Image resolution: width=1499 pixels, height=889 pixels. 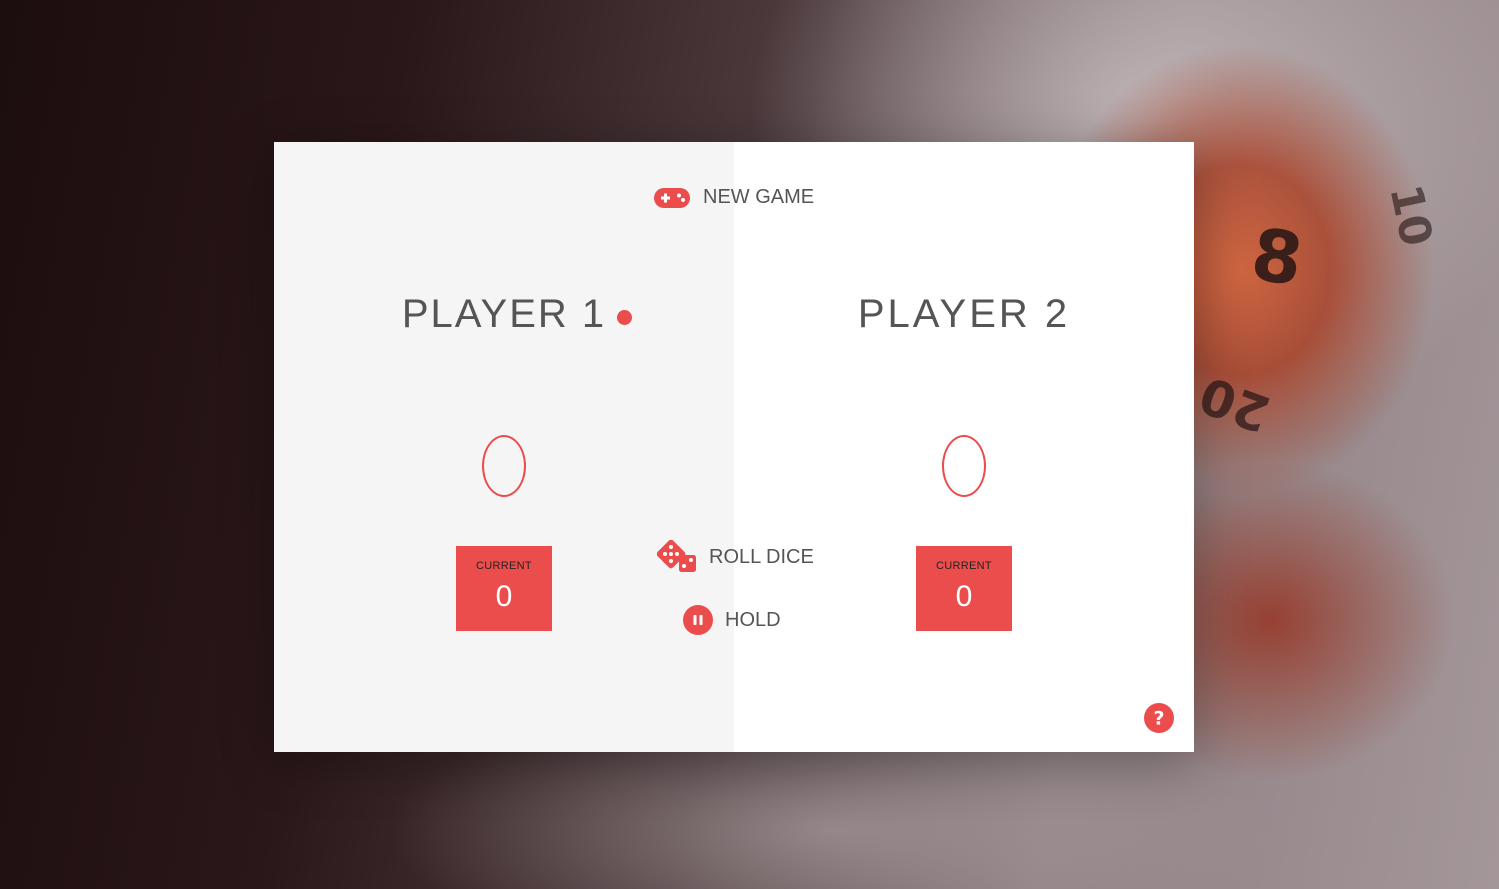 What do you see at coordinates (1410, 215) in the screenshot?
I see `background-die-number: 10` at bounding box center [1410, 215].